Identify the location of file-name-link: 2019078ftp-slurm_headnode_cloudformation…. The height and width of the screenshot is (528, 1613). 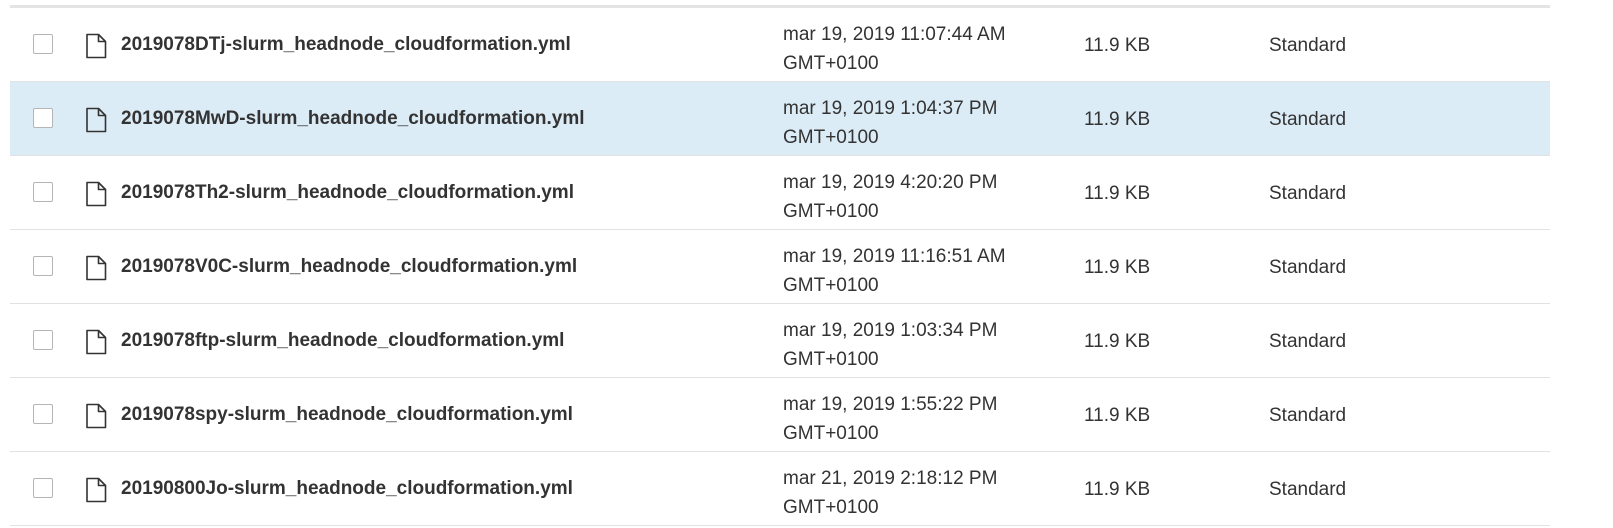
(342, 341).